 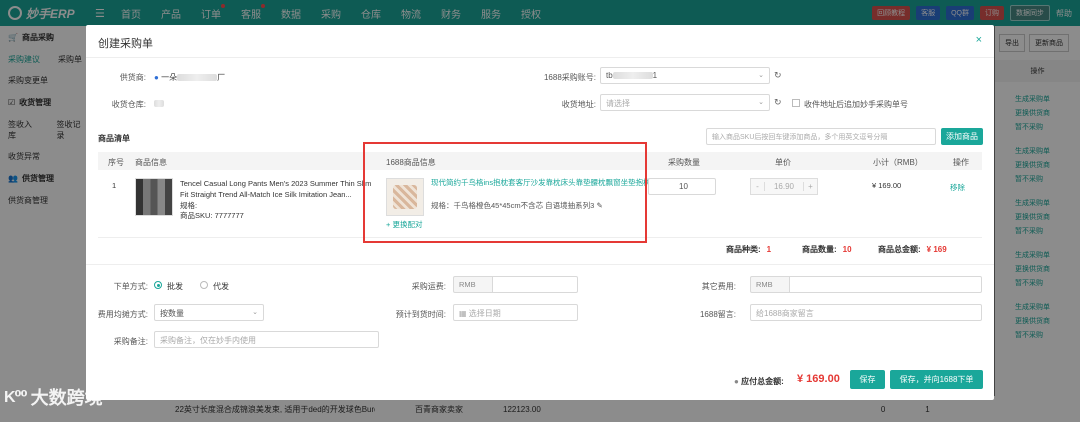 I want to click on summary-amount: 商品总金额: ¥ 169, so click(x=912, y=249).